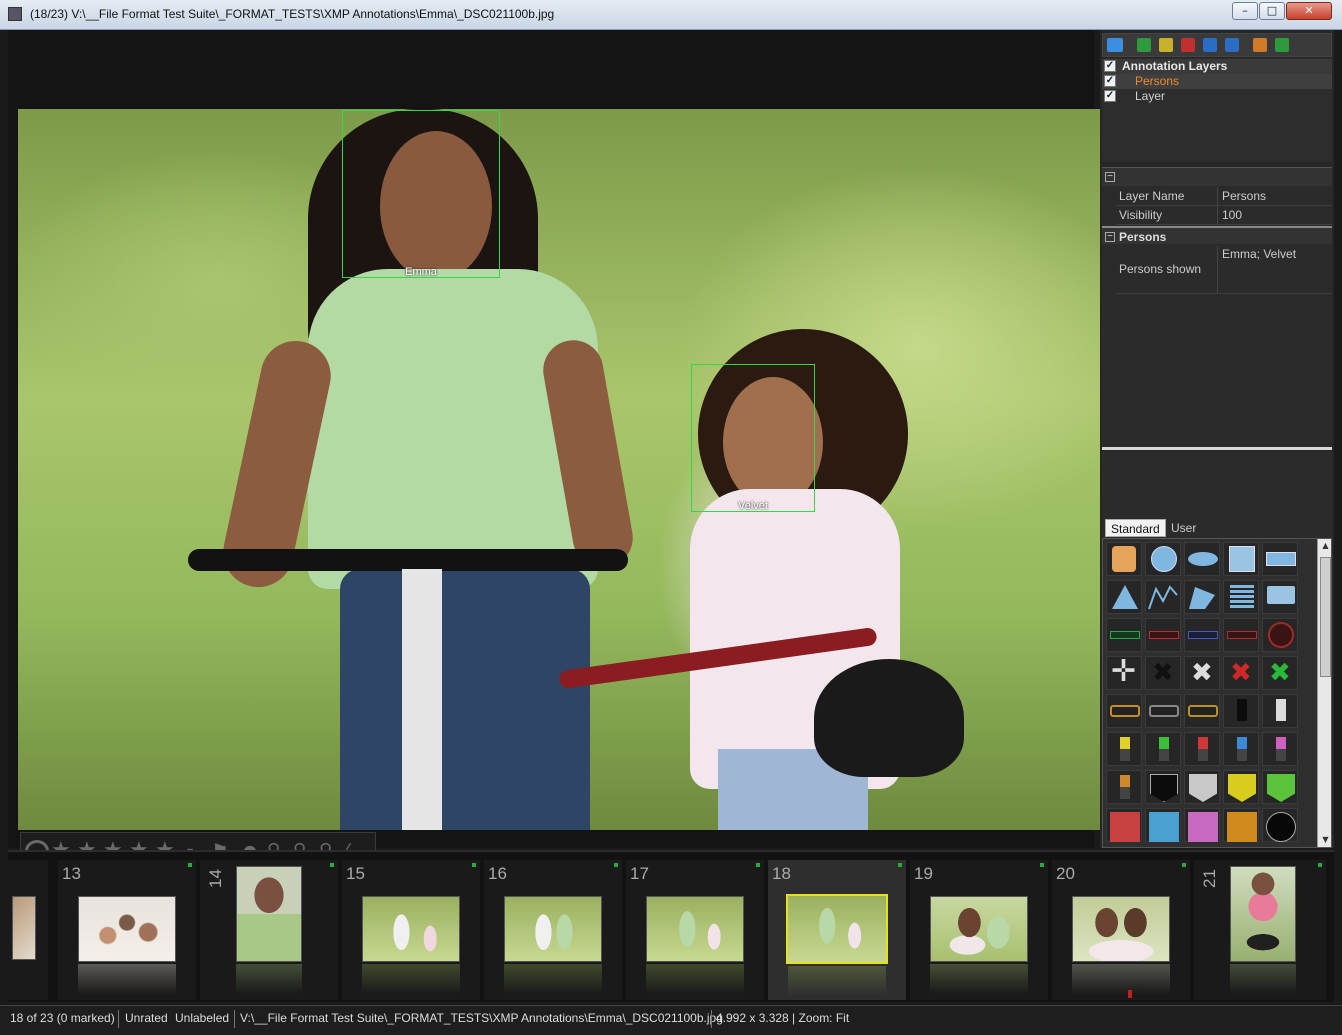 The image size is (1342, 1035). What do you see at coordinates (1217, 235) in the screenshot?
I see `property-section-persons: − Persons` at bounding box center [1217, 235].